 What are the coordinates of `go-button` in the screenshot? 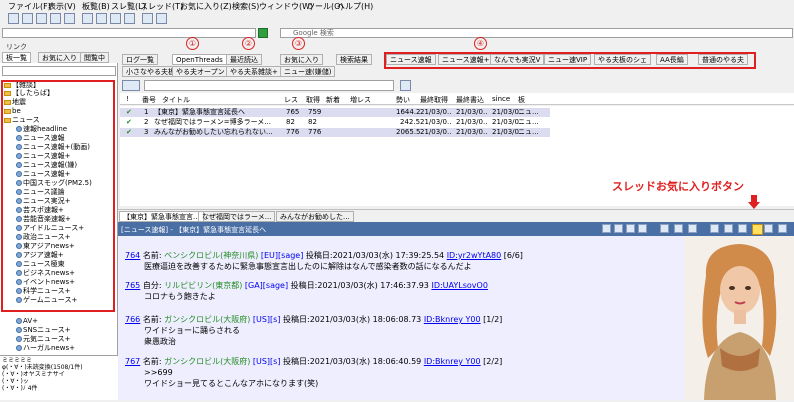 It's located at (263, 33).